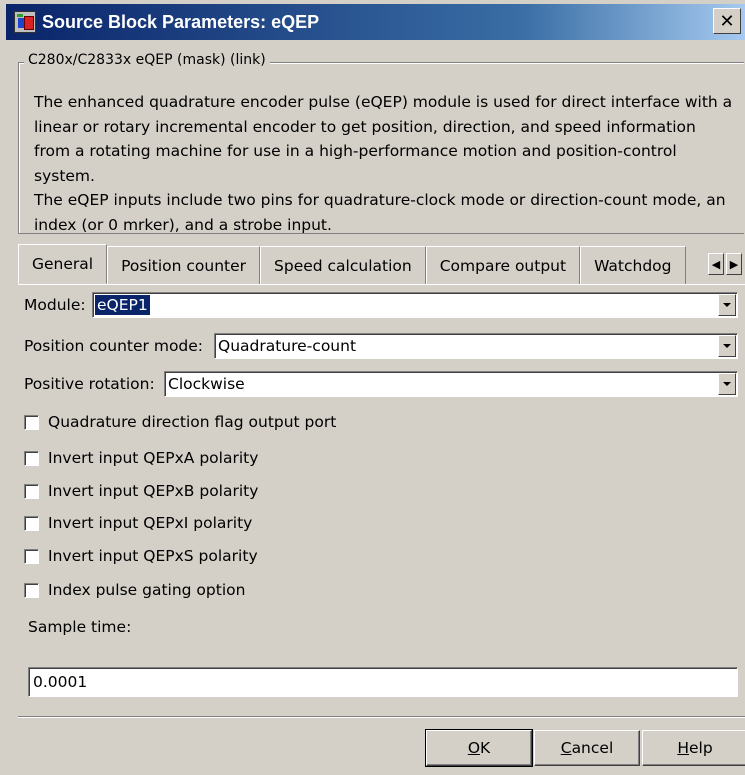  Describe the element at coordinates (503, 265) in the screenshot. I see `tab-compare-output: Compare output` at that location.